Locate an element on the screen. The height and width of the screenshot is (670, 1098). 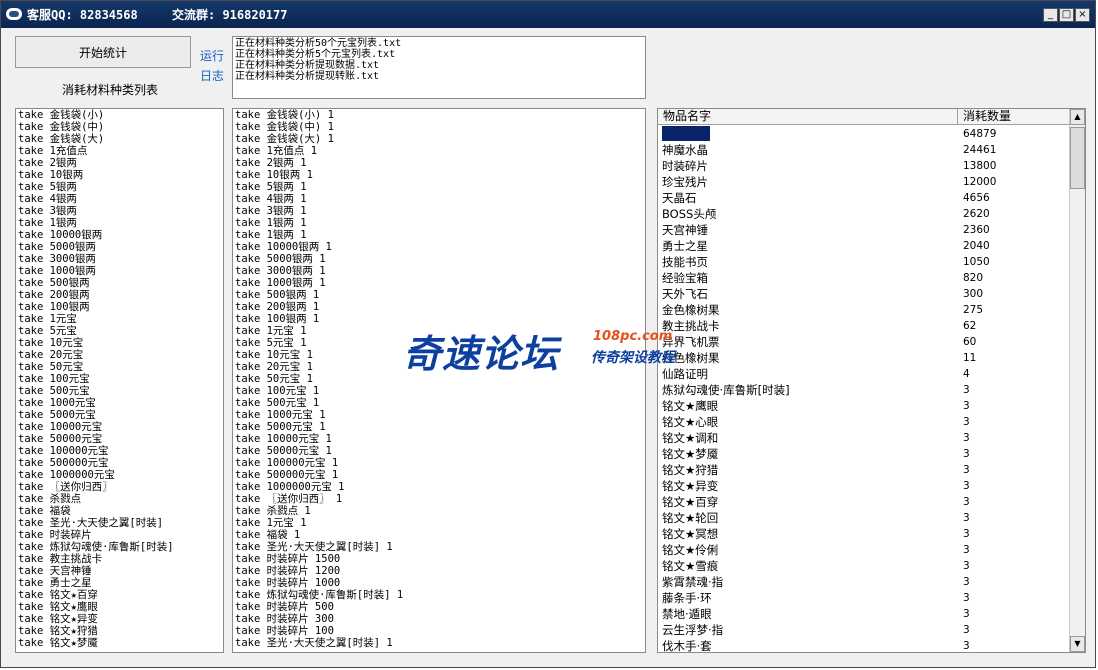
list-item: take 金钱袋(大) 1 is located at coordinates (440, 139).